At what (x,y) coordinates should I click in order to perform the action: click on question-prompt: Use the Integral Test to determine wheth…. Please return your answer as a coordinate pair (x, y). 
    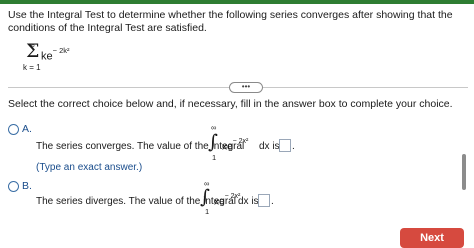
    Looking at the image, I should click on (230, 21).